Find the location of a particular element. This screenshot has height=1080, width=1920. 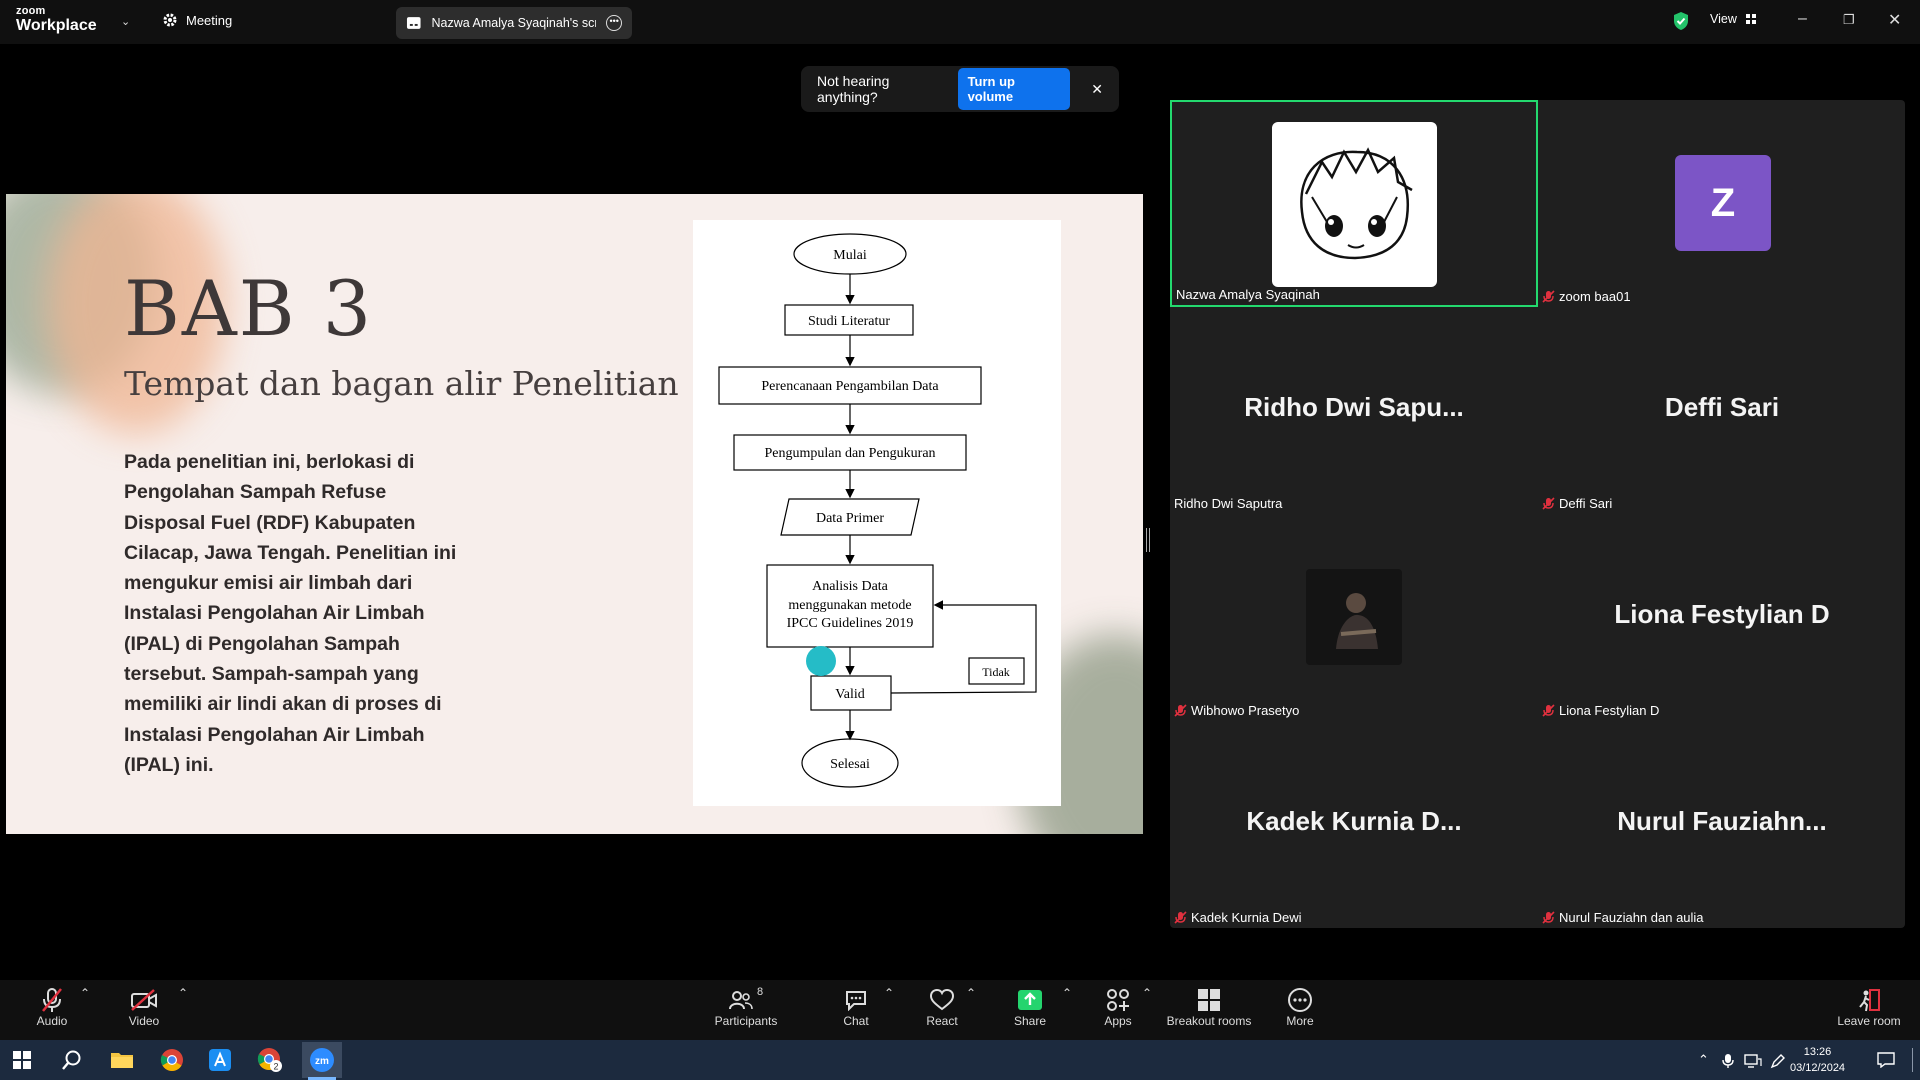

view-button: View is located at coordinates (1733, 19).